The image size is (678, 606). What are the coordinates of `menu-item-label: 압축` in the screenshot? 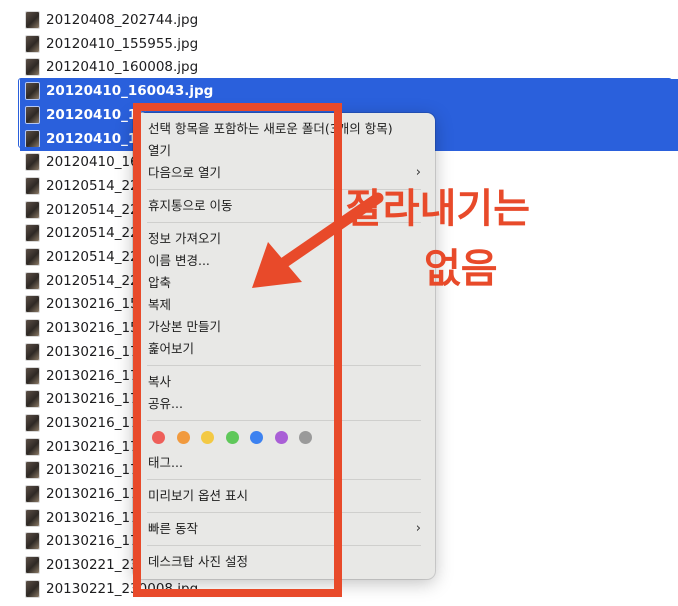 It's located at (160, 282).